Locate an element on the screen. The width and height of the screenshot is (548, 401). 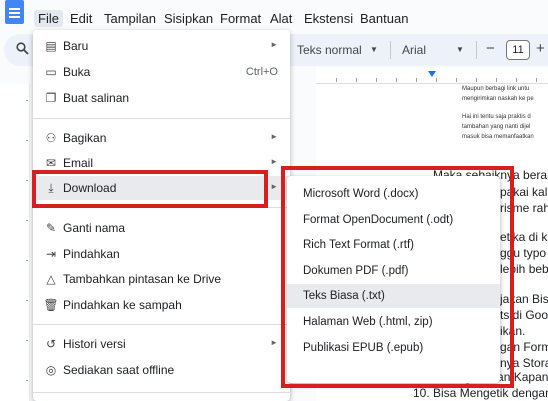
shortcut-label: Ctrl+O is located at coordinates (261, 72).